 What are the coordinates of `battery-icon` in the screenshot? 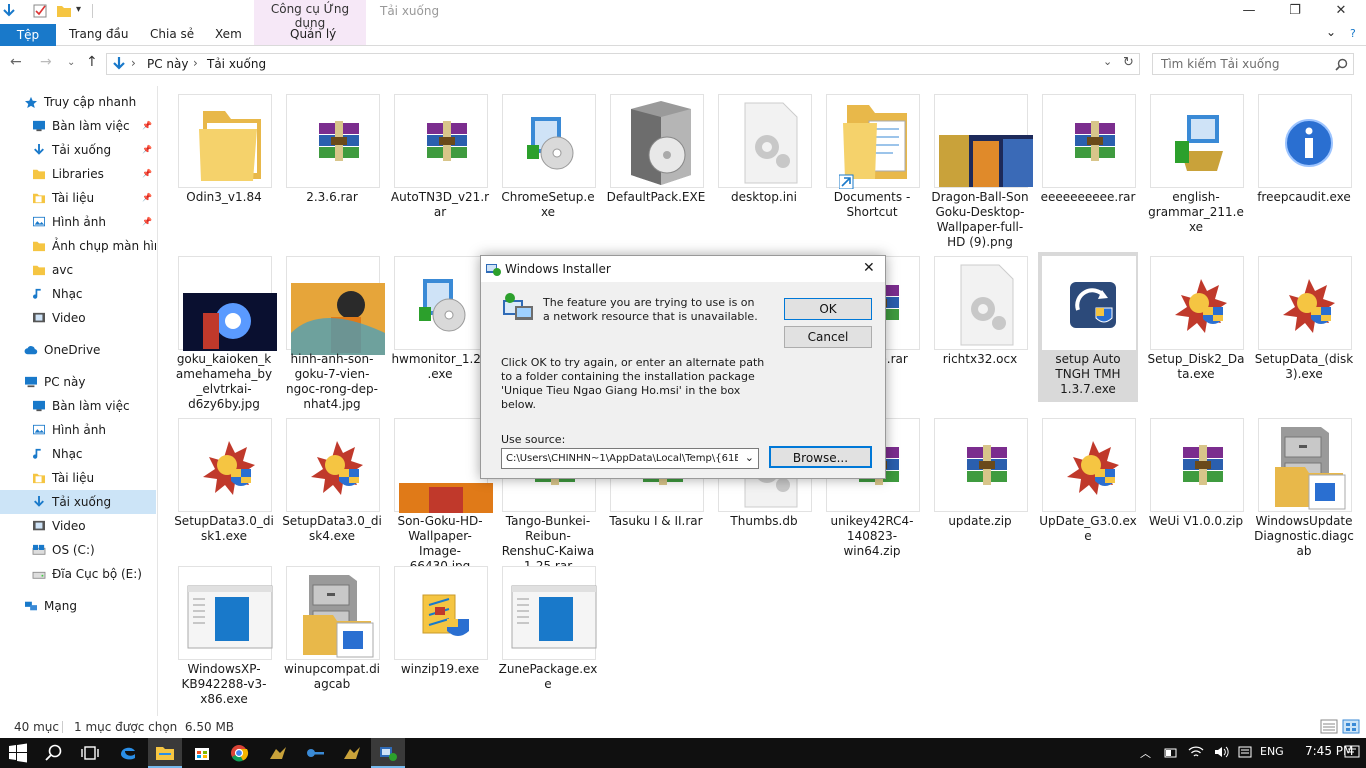 It's located at (1171, 753).